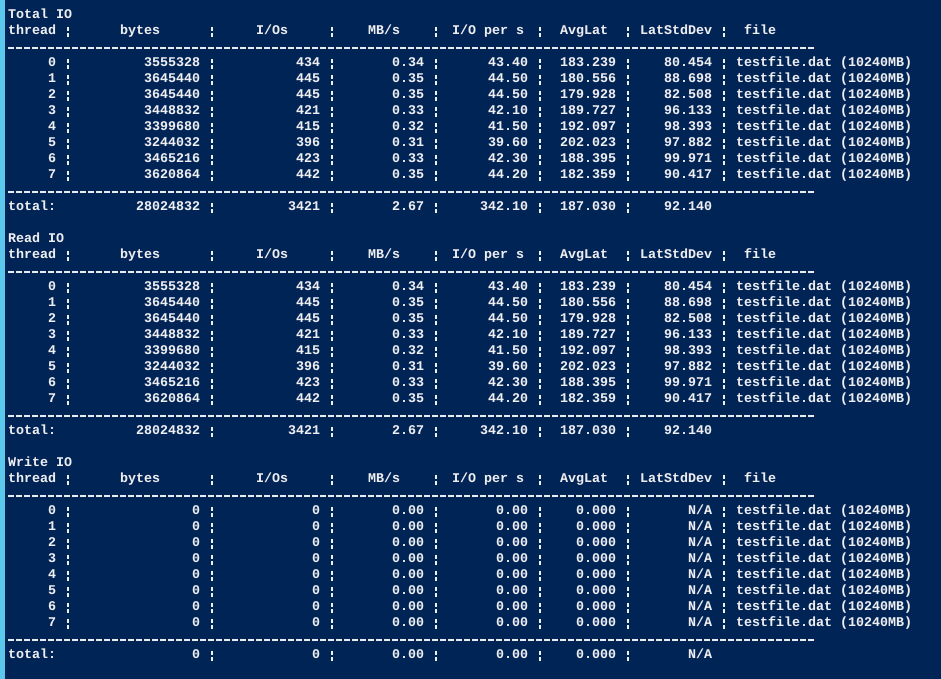  I want to click on thread-number: 5, so click(52, 591).